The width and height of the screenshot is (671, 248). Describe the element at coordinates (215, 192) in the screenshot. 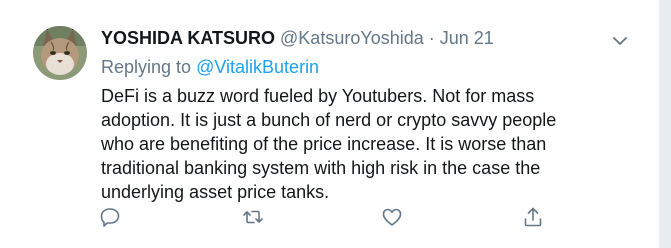

I see `tweet-body-line: underlying asset price tanks.` at that location.